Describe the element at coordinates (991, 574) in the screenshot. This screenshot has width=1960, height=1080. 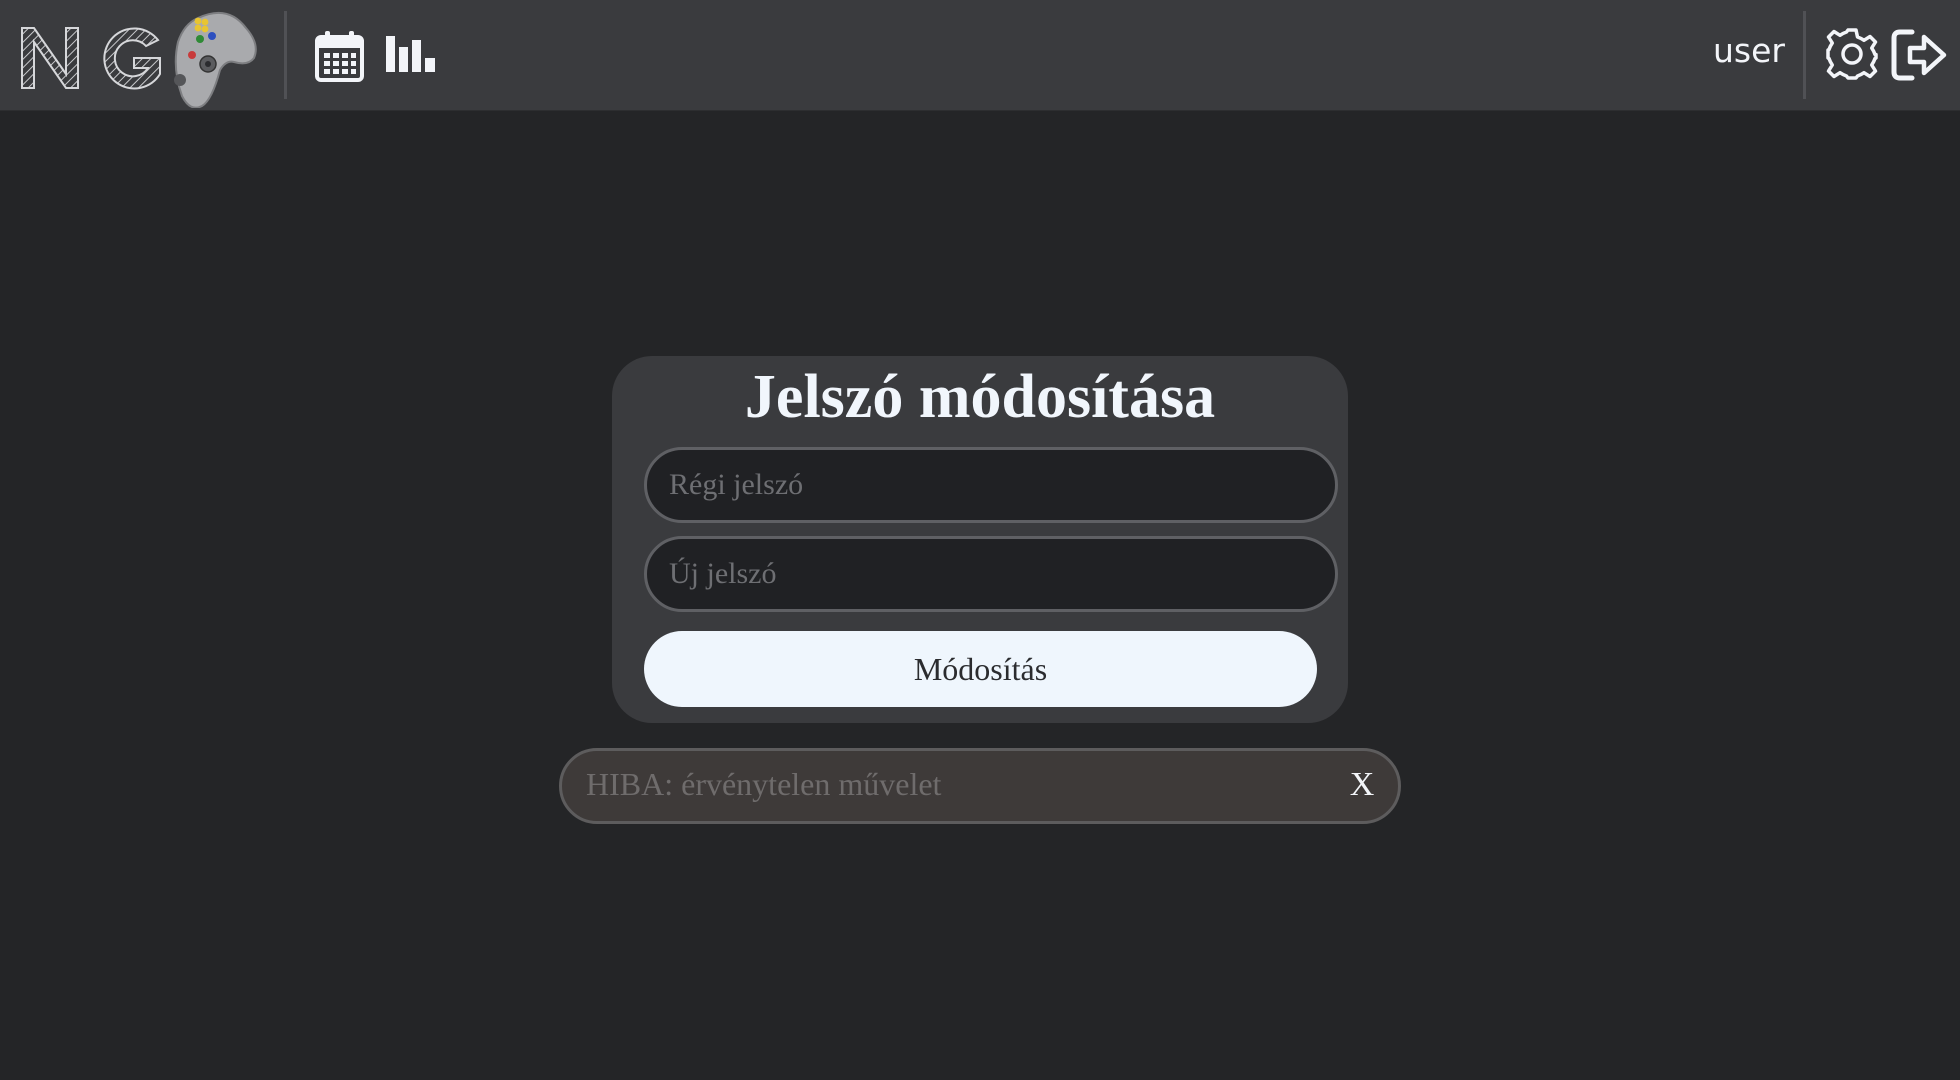
I see `new-password-field` at that location.